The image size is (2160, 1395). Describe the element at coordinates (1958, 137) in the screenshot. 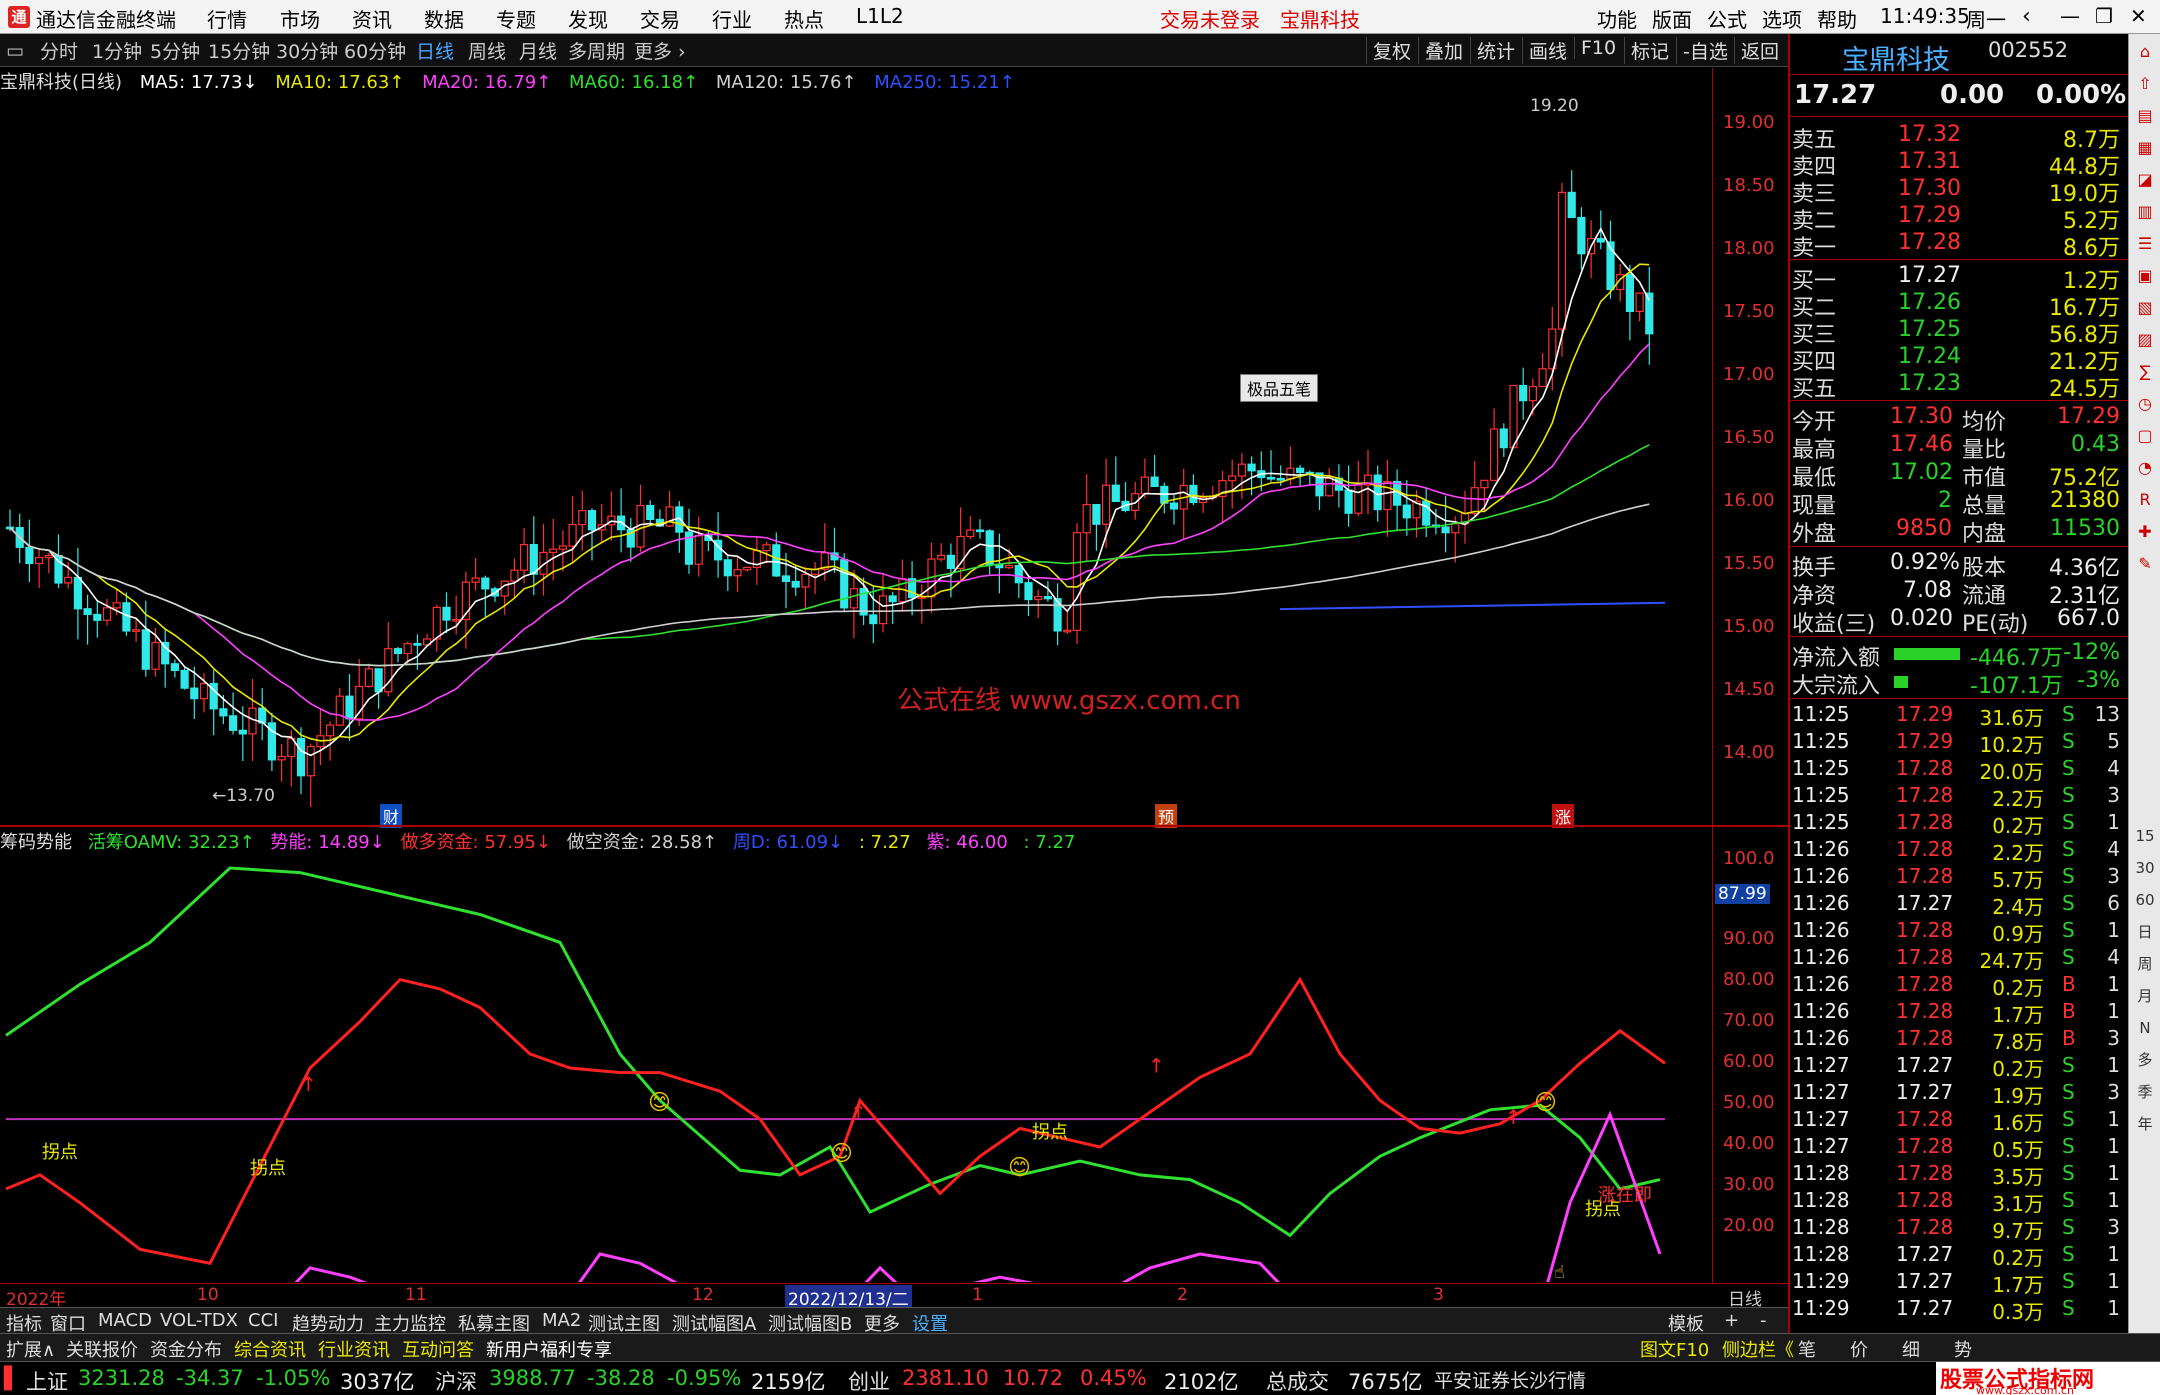

I see `ask-row: 卖五 17.32 8.7万` at that location.